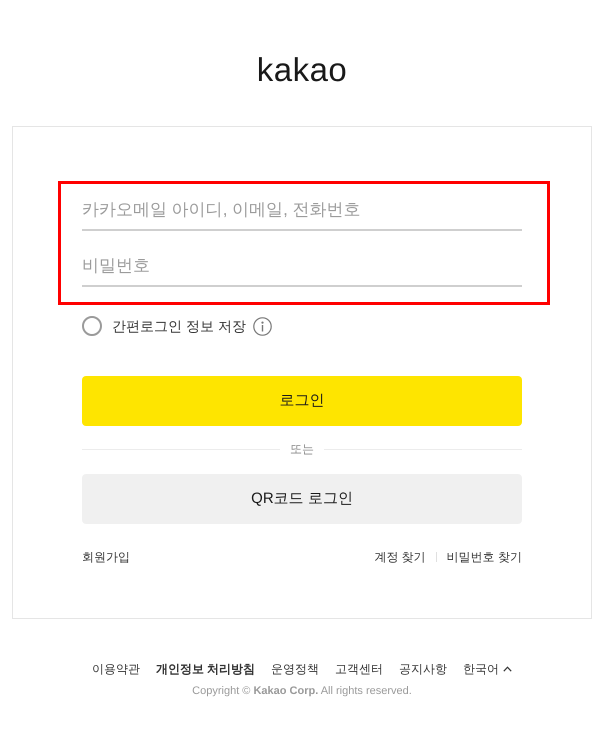 The height and width of the screenshot is (748, 604). I want to click on login-button: 로그인, so click(302, 401).